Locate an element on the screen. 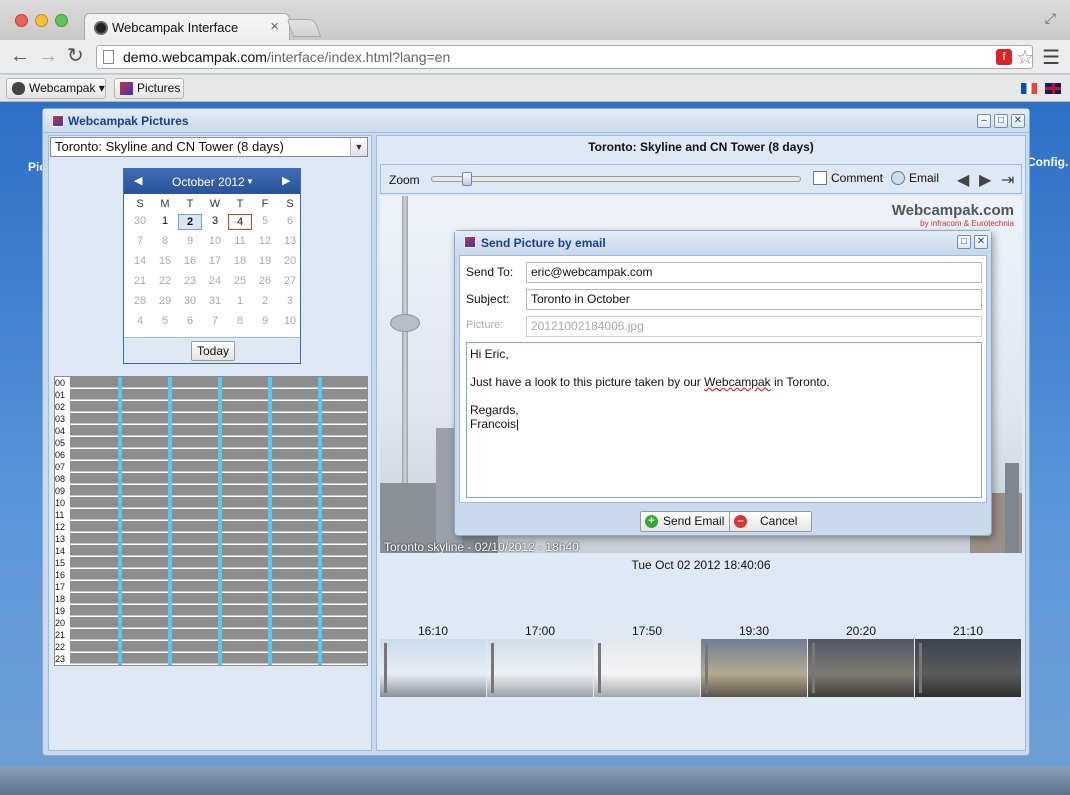  minimize-window-icon is located at coordinates (41, 20).